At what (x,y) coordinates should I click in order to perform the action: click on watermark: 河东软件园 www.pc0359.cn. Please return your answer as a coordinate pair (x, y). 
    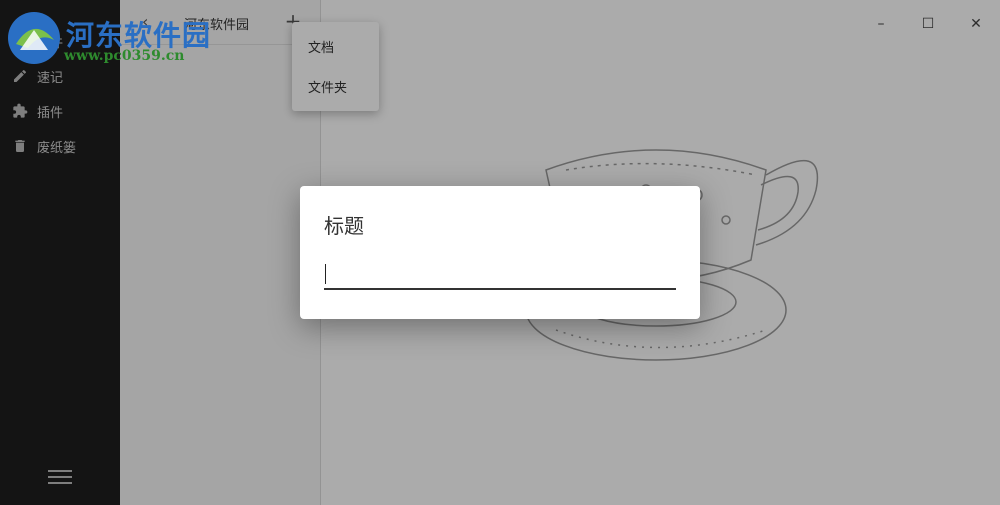
    Looking at the image, I should click on (107, 40).